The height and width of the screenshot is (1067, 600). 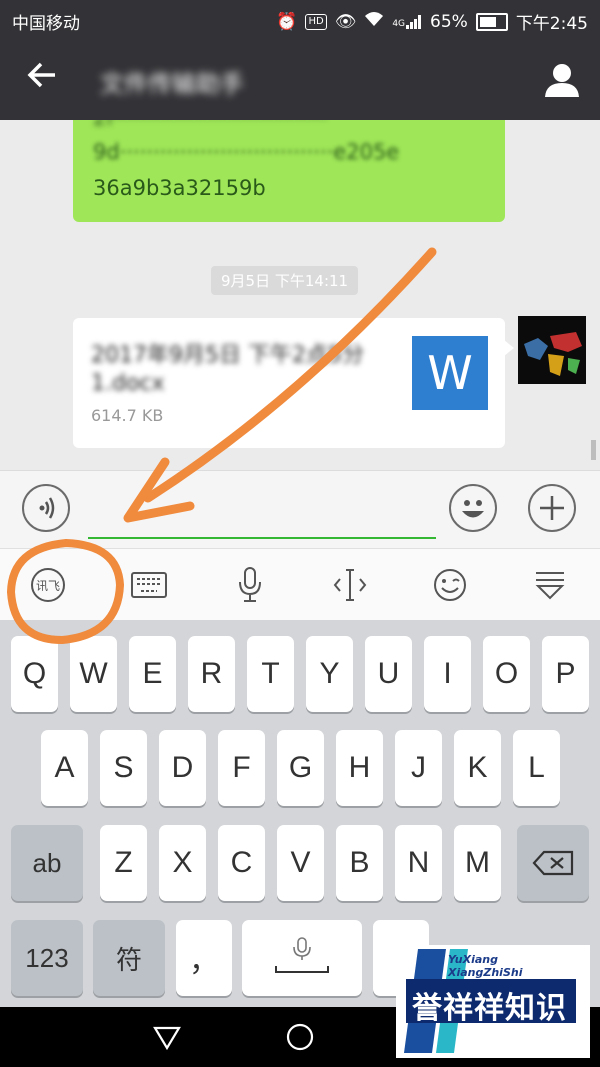 What do you see at coordinates (552, 350) in the screenshot?
I see `avatar` at bounding box center [552, 350].